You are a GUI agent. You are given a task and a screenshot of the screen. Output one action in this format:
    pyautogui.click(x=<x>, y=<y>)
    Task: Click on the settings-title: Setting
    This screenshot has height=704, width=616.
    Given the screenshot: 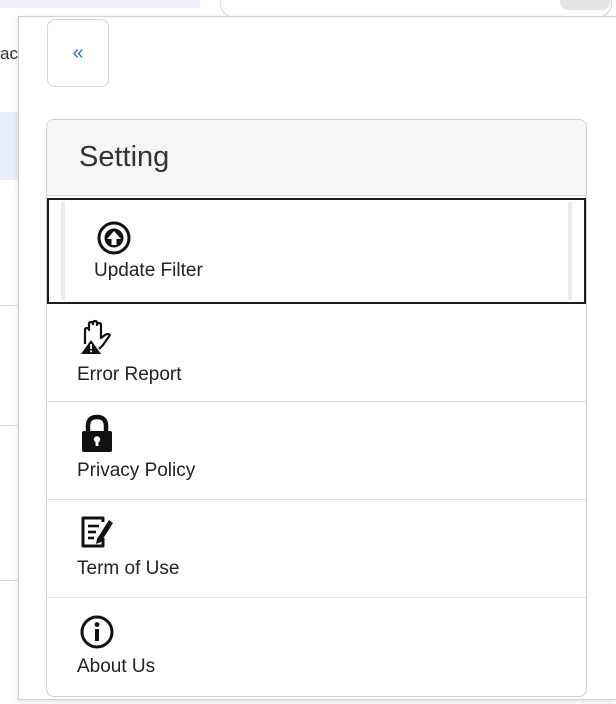 What is the action you would take?
    pyautogui.click(x=316, y=158)
    